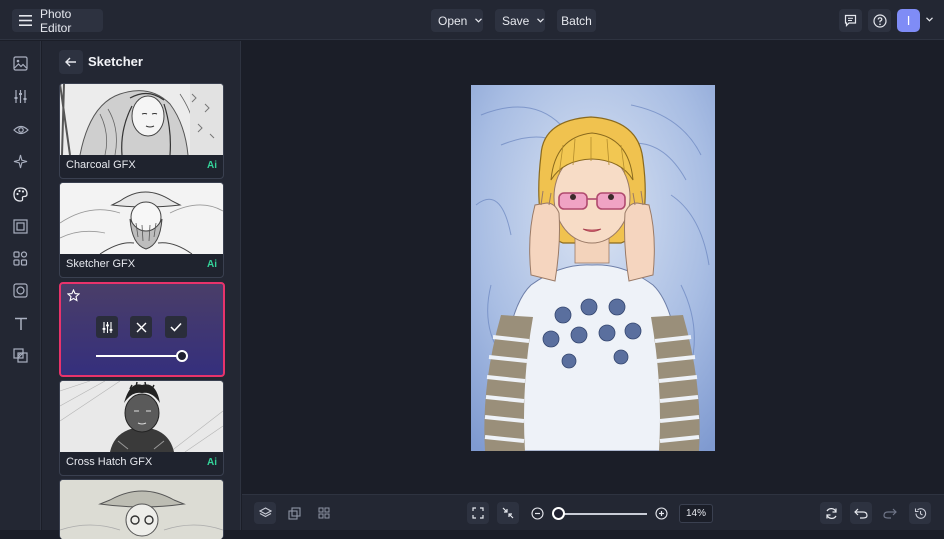  What do you see at coordinates (453, 20) in the screenshot?
I see `open-label: Open` at bounding box center [453, 20].